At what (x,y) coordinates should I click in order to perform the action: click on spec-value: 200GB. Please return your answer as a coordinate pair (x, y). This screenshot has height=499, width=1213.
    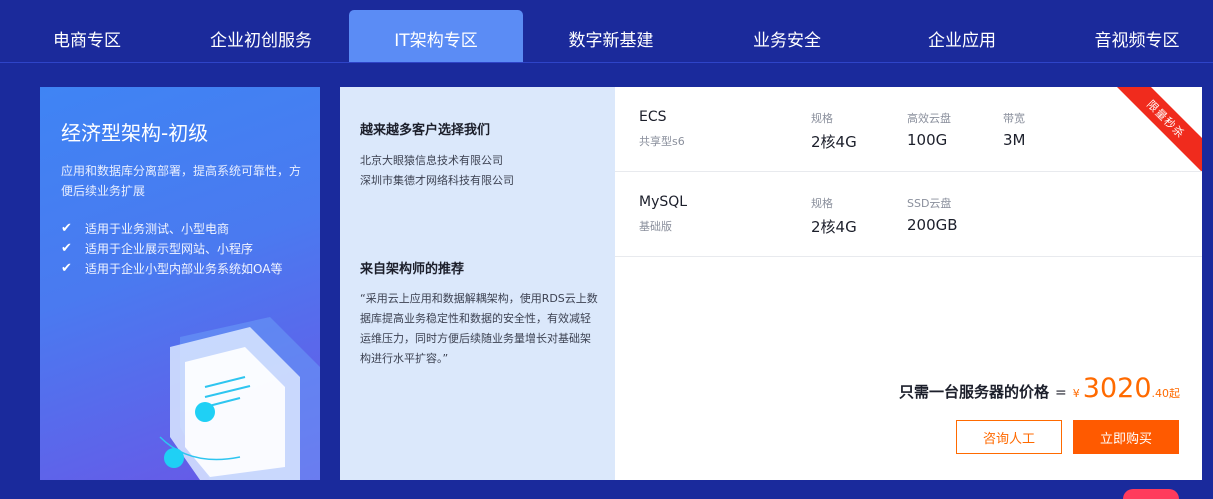
    Looking at the image, I should click on (932, 225).